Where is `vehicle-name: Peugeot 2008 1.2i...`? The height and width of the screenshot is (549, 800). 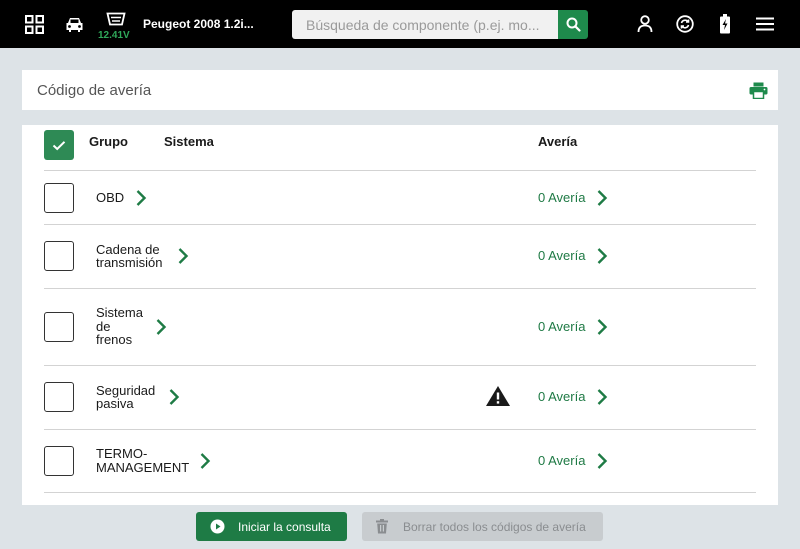
vehicle-name: Peugeot 2008 1.2i... is located at coordinates (198, 24).